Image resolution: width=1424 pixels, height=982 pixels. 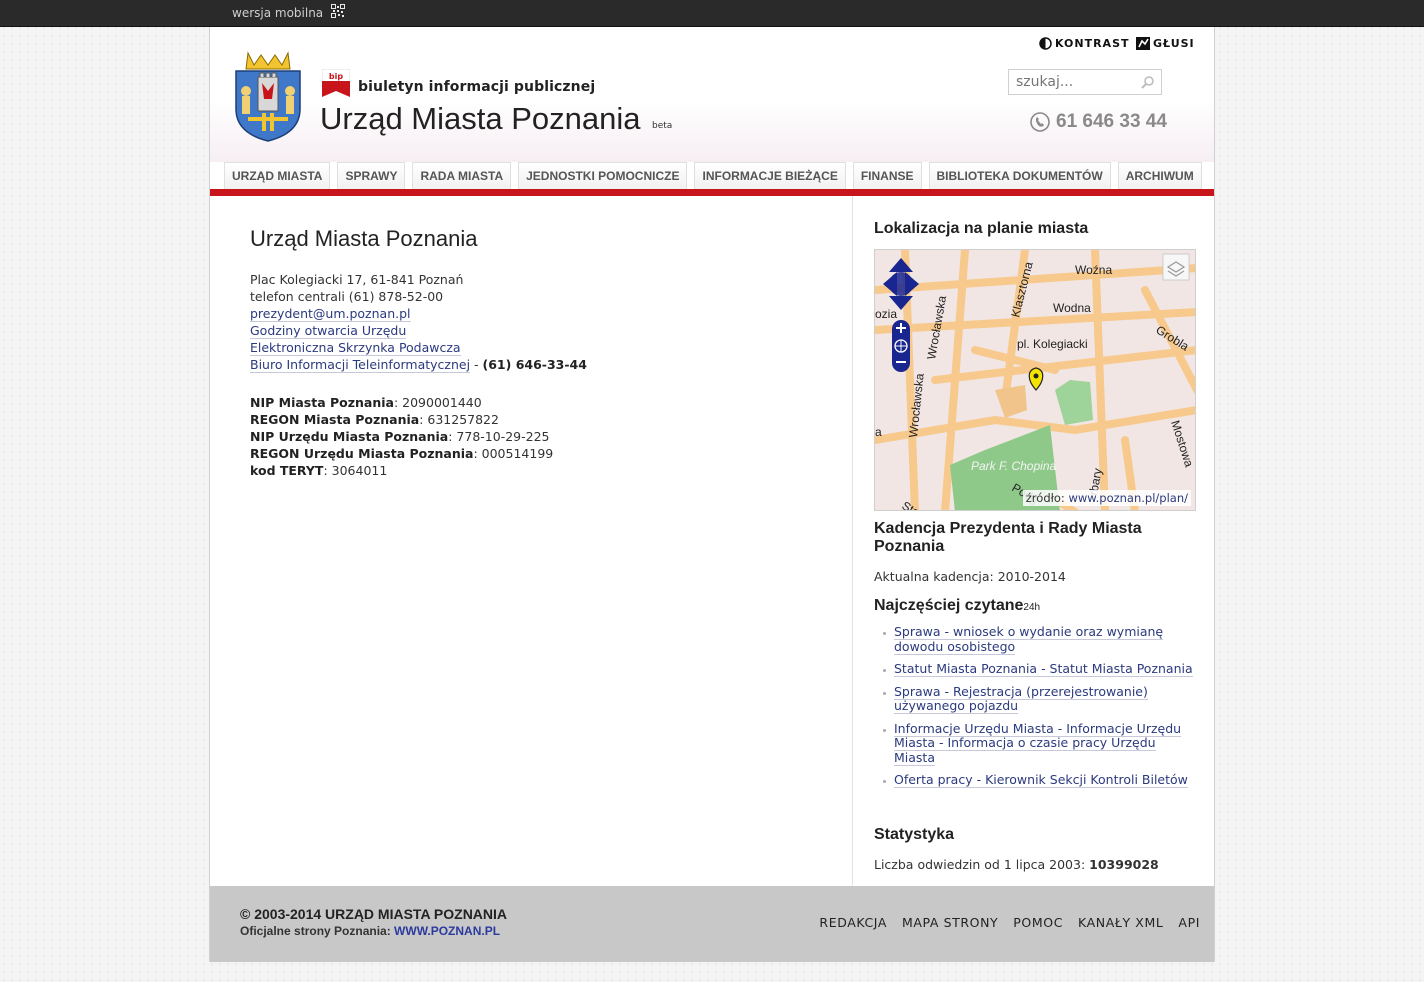 What do you see at coordinates (1111, 121) in the screenshot?
I see `phone-number: 61 646 33 44` at bounding box center [1111, 121].